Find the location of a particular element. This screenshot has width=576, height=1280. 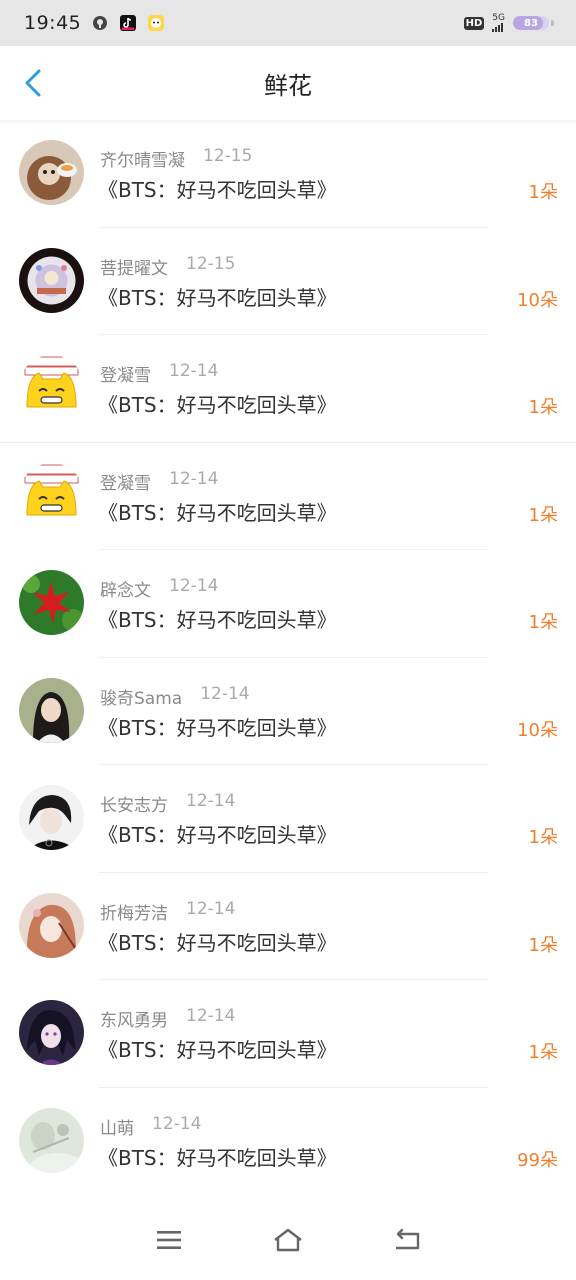

app-mascot-icon is located at coordinates (156, 23).